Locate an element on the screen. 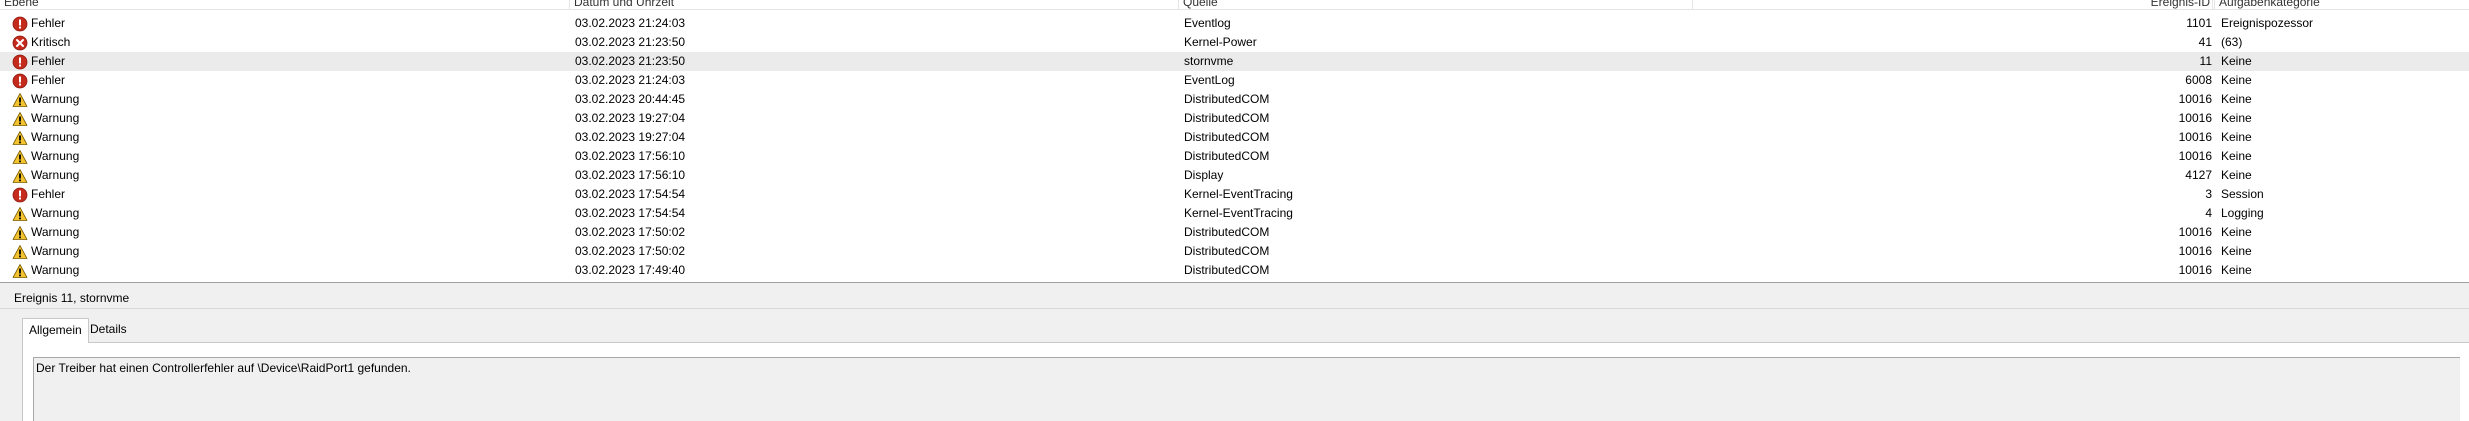  event-id-cell: 4127 is located at coordinates (2198, 175).